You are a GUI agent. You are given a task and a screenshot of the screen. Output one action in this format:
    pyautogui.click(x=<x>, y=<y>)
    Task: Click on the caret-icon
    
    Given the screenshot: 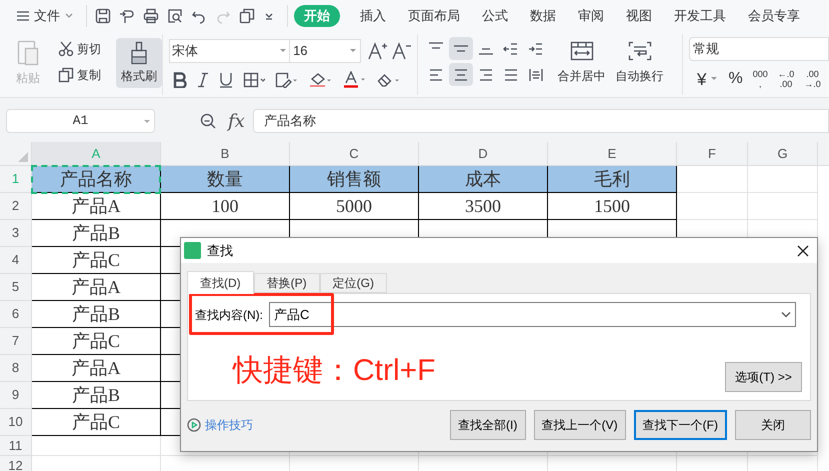 What is the action you would take?
    pyautogui.click(x=353, y=51)
    